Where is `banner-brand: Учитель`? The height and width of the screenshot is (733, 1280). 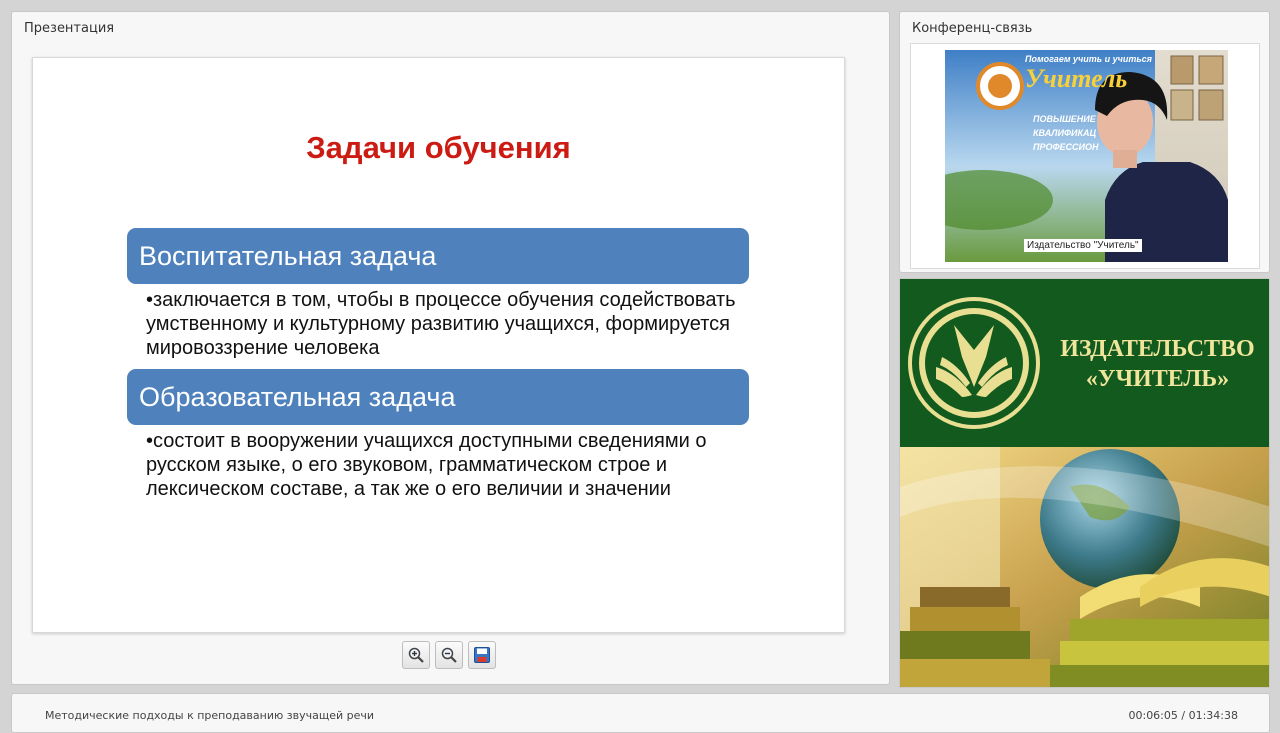
banner-brand: Учитель is located at coordinates (1076, 78).